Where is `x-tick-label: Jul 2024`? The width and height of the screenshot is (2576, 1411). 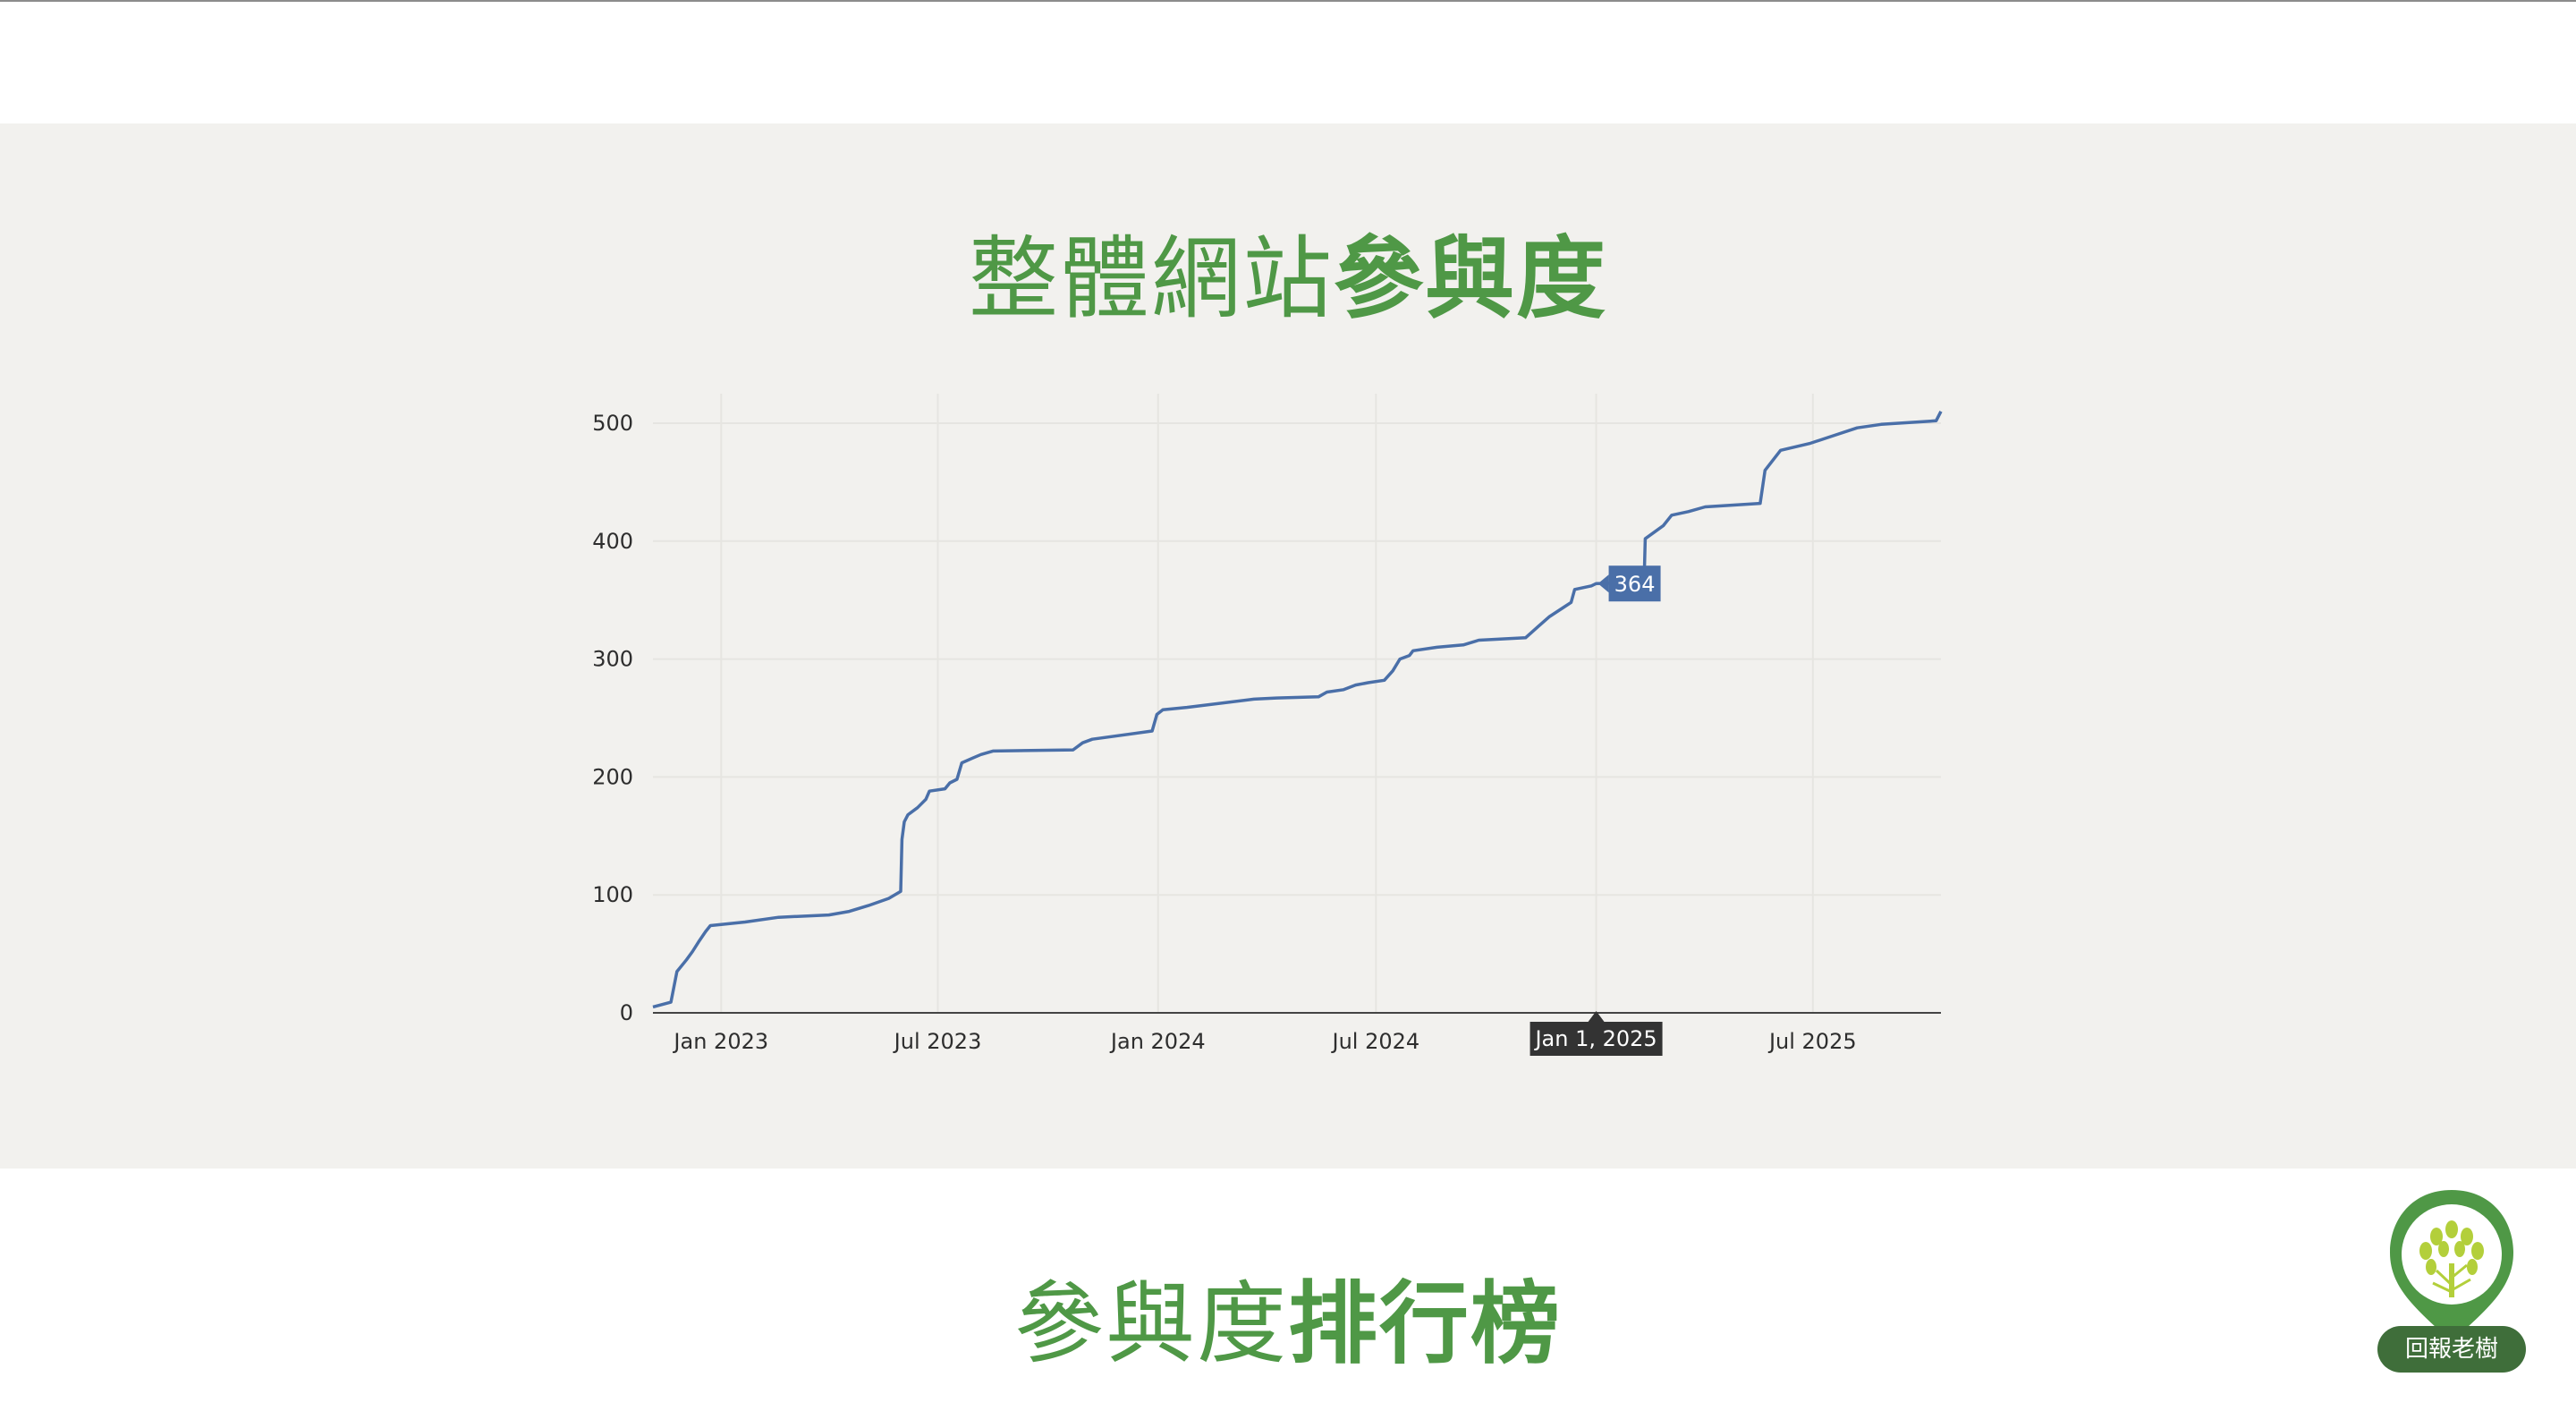
x-tick-label: Jul 2024 is located at coordinates (1374, 1041).